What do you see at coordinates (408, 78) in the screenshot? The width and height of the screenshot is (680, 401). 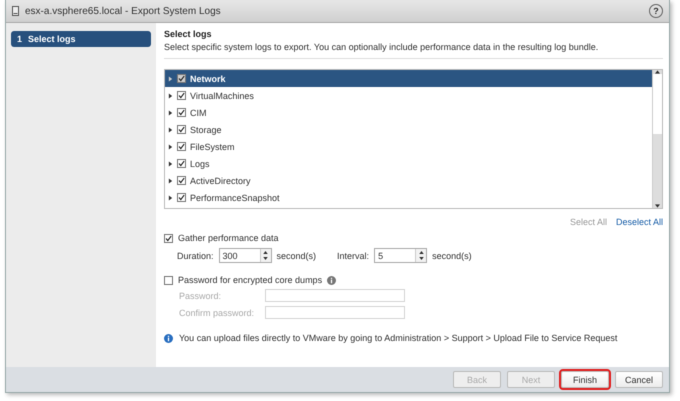 I see `tree-row: Network` at bounding box center [408, 78].